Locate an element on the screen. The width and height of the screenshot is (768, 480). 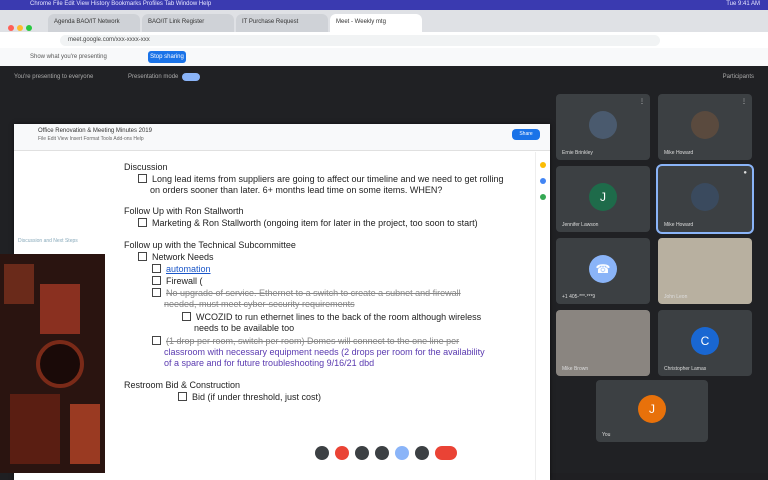
overlay-photo is located at coordinates (52, 363).